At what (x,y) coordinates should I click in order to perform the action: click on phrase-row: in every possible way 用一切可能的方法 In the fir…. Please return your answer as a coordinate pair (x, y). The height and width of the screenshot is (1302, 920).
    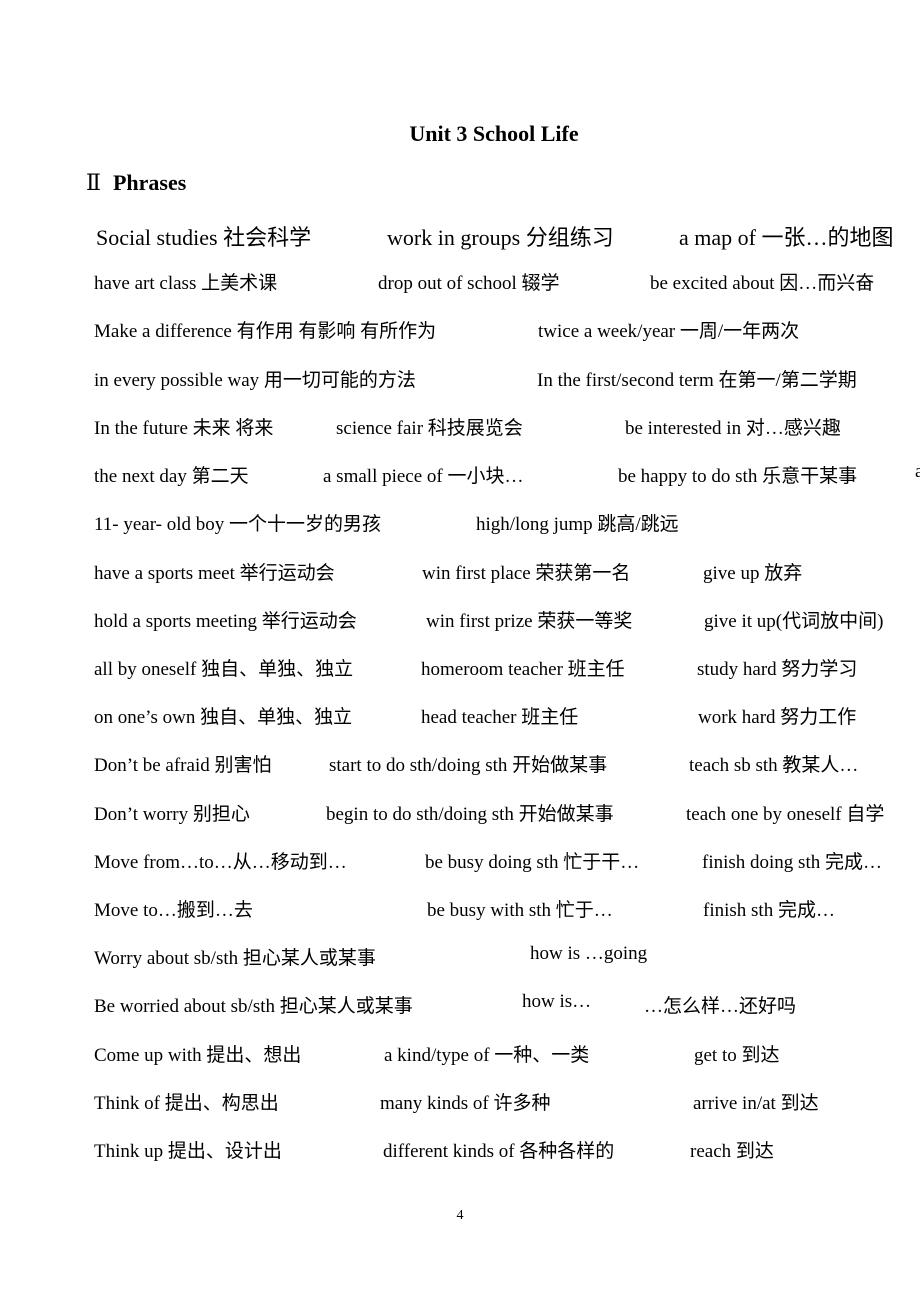
    Looking at the image, I should click on (460, 380).